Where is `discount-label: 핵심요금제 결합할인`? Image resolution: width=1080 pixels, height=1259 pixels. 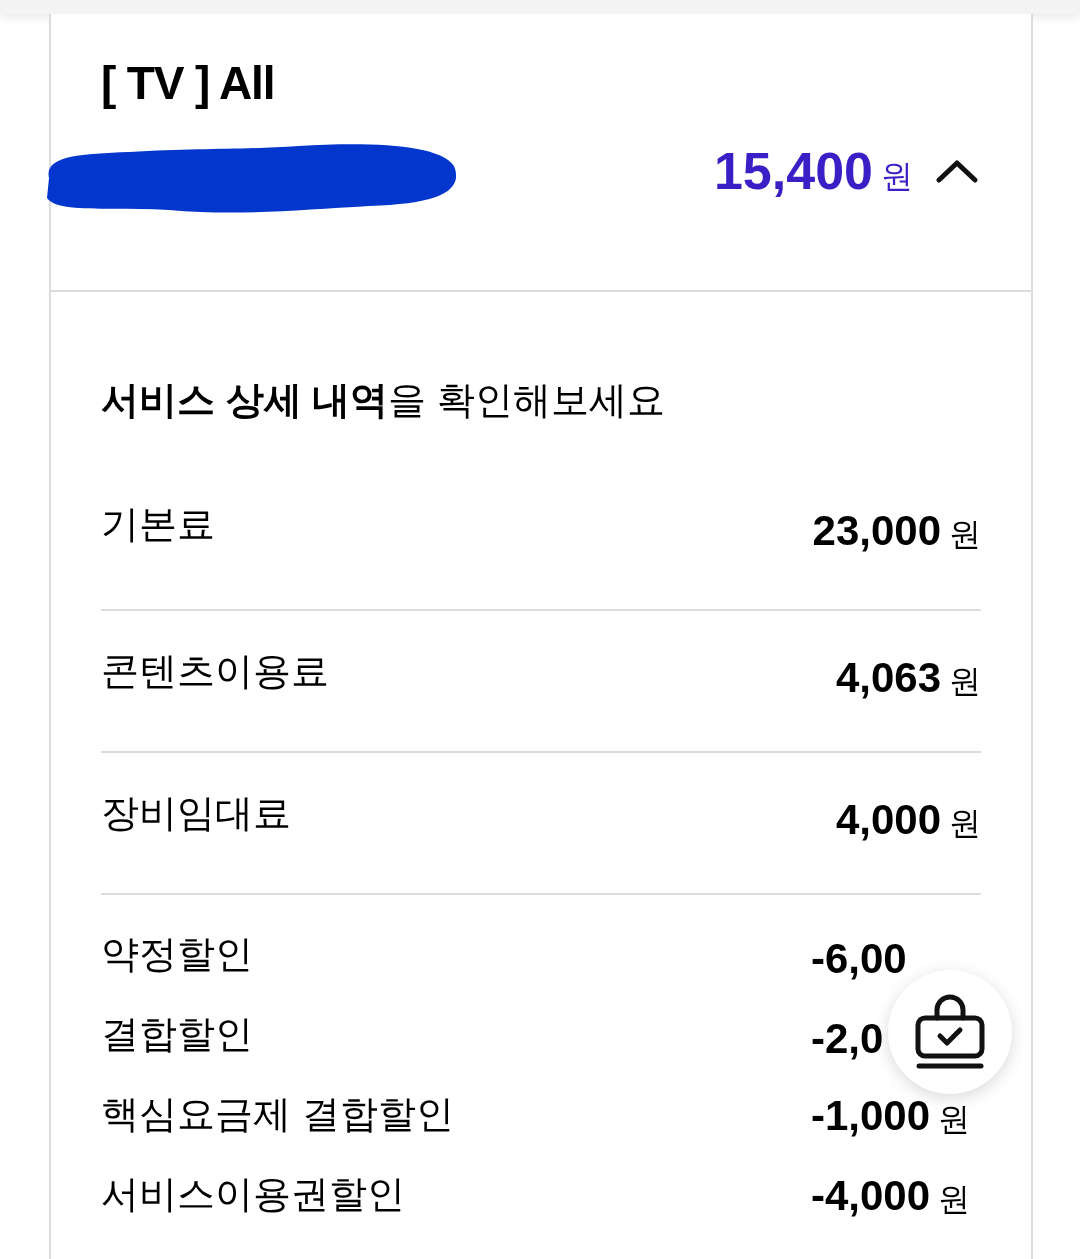
discount-label: 핵심요금제 결합할인 is located at coordinates (277, 1114).